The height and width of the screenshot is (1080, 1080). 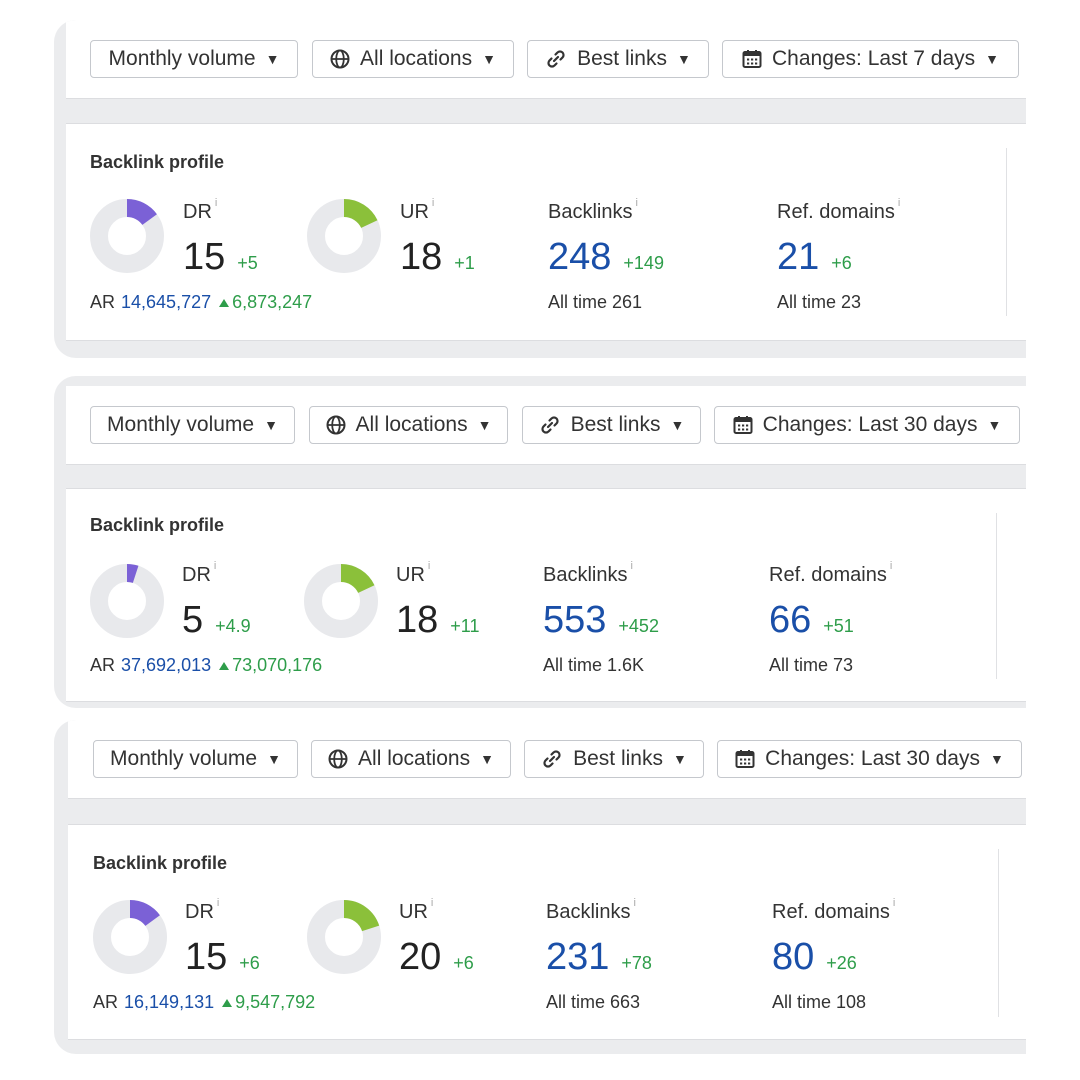 What do you see at coordinates (463, 963) in the screenshot?
I see `ur-delta: +6` at bounding box center [463, 963].